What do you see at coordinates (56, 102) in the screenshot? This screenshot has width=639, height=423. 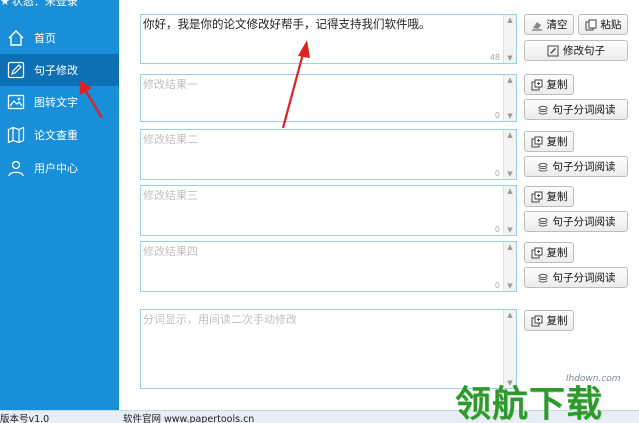 I see `sidebar-item-label: 图转文字` at bounding box center [56, 102].